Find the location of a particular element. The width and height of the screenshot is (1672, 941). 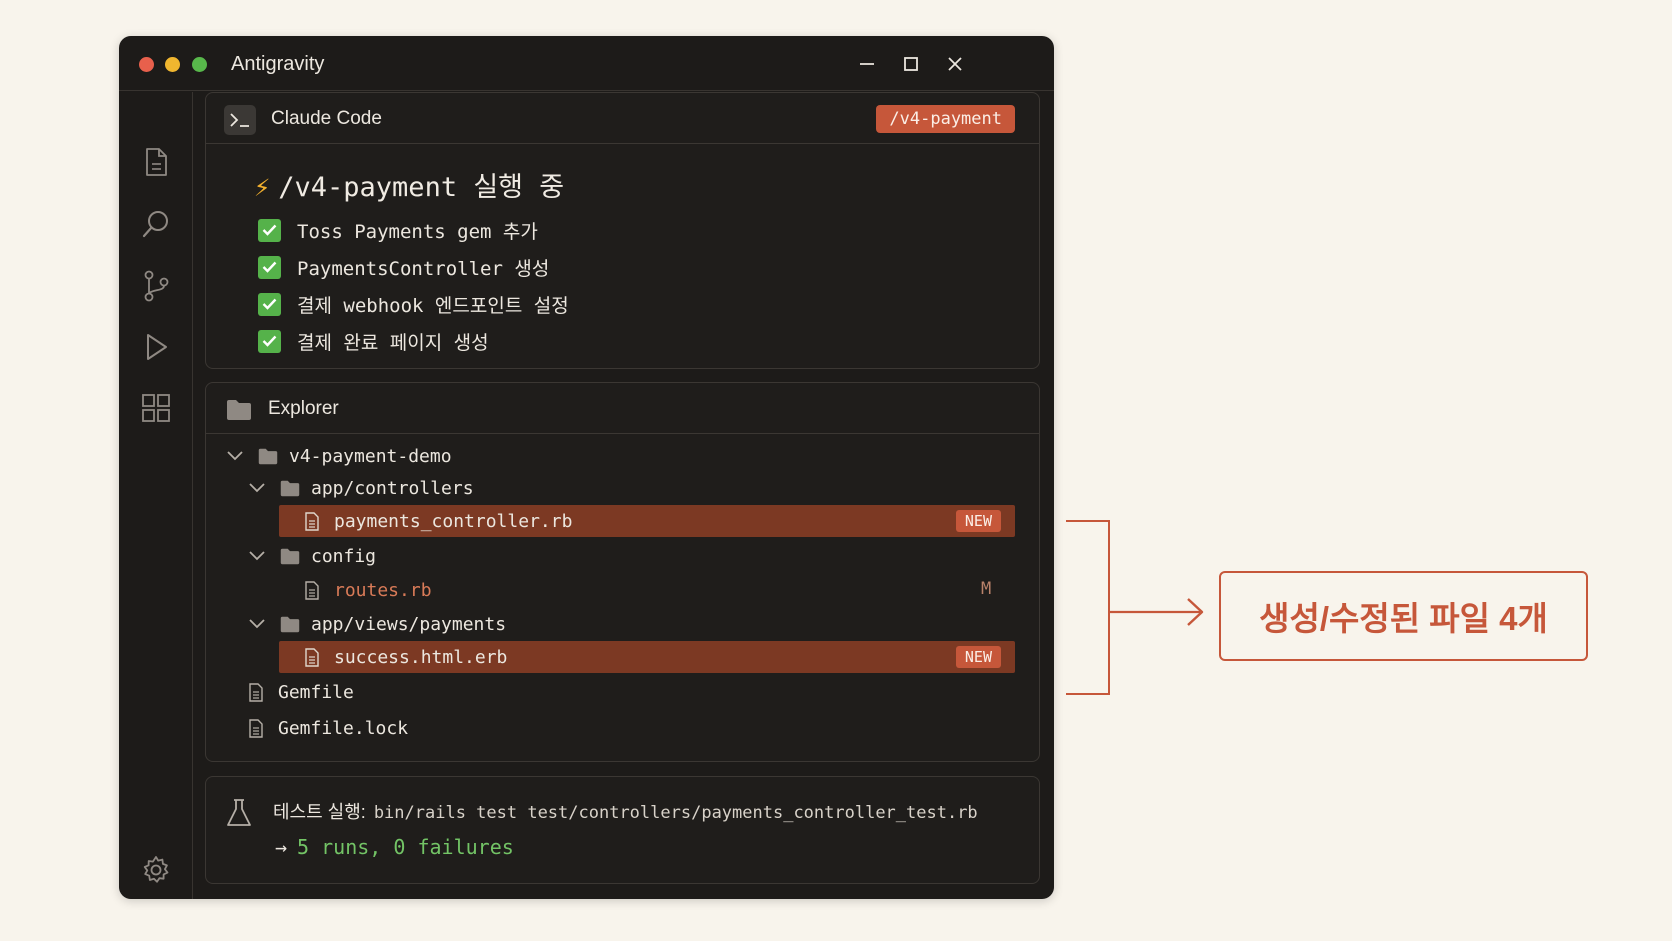

tree-item-label: v4-payment-demo is located at coordinates (370, 456).